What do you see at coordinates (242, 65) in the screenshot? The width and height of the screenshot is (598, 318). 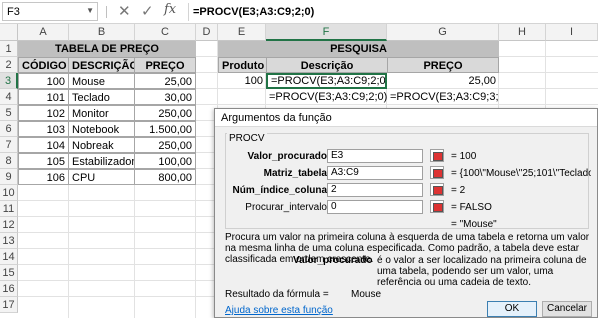 I see `search-header-produto: Produto` at bounding box center [242, 65].